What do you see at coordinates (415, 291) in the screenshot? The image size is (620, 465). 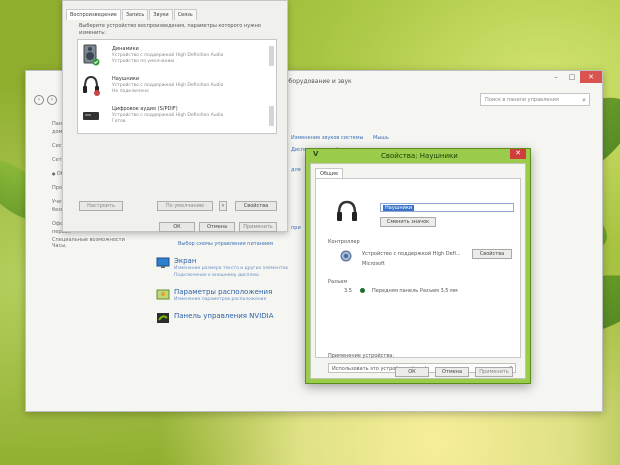 I see `jack-description: Передняя панель Разъем 3,5 мм` at bounding box center [415, 291].